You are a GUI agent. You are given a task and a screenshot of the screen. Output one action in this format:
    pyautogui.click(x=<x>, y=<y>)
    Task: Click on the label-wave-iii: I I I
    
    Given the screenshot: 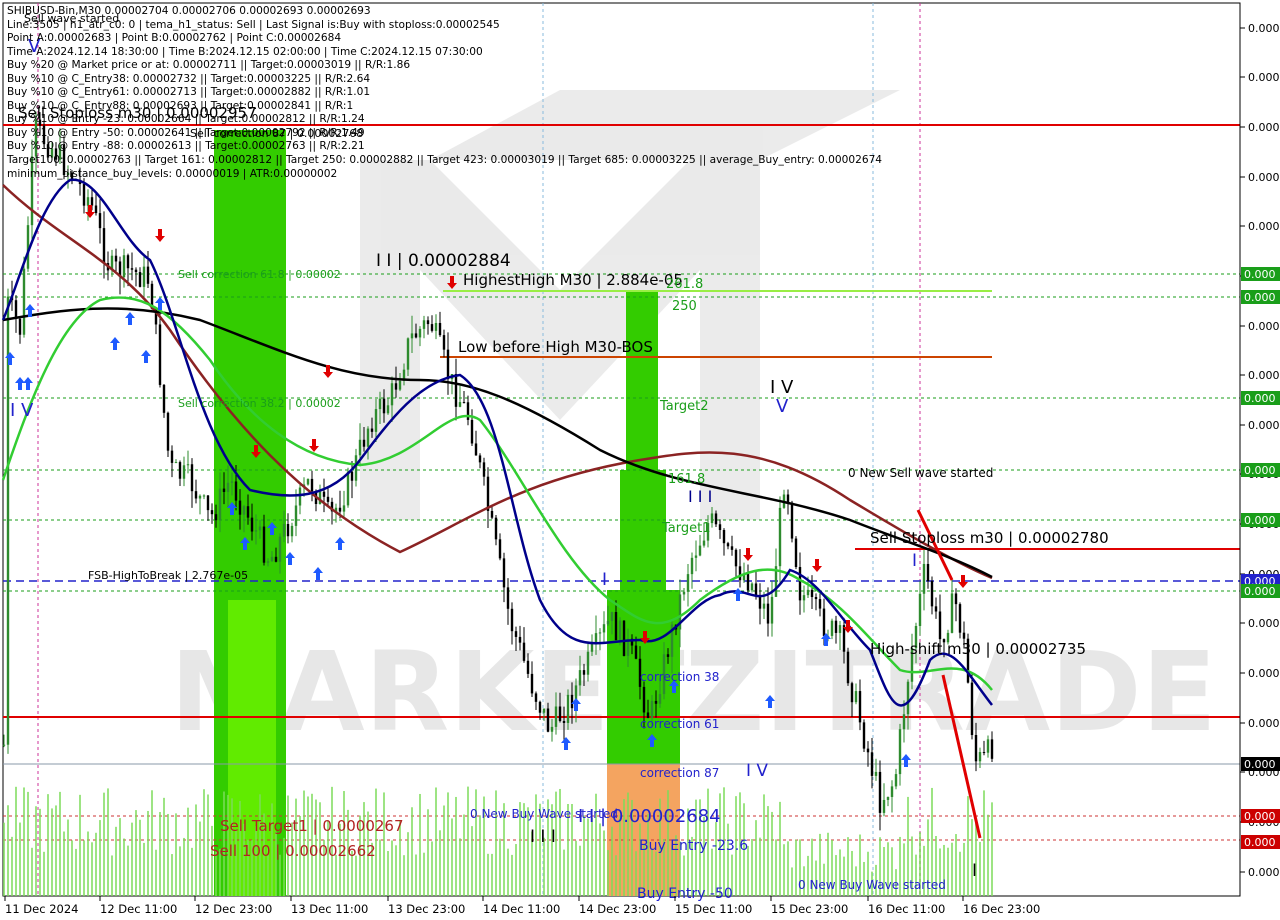 What is the action you would take?
    pyautogui.click(x=700, y=496)
    